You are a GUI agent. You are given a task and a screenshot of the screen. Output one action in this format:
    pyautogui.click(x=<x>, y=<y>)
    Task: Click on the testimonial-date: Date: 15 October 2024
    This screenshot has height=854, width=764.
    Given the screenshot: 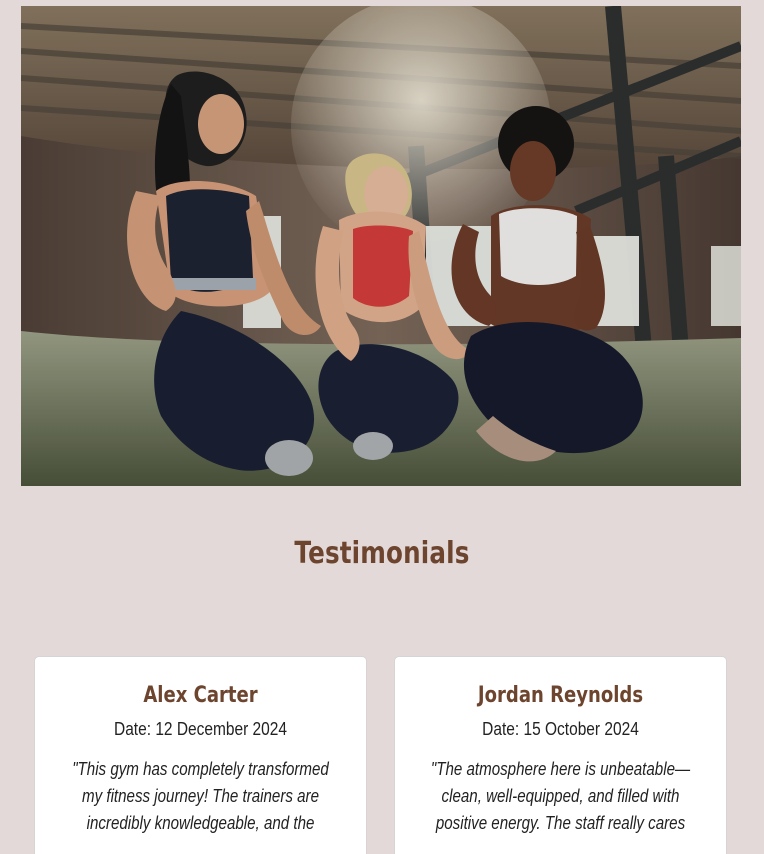 What is the action you would take?
    pyautogui.click(x=560, y=729)
    